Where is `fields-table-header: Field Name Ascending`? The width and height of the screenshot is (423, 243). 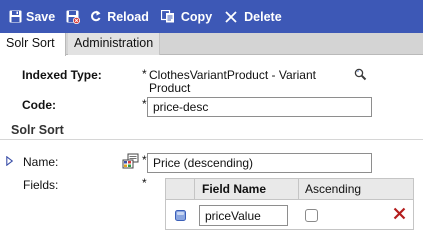
fields-table-header: Field Name Ascending is located at coordinates (289, 189).